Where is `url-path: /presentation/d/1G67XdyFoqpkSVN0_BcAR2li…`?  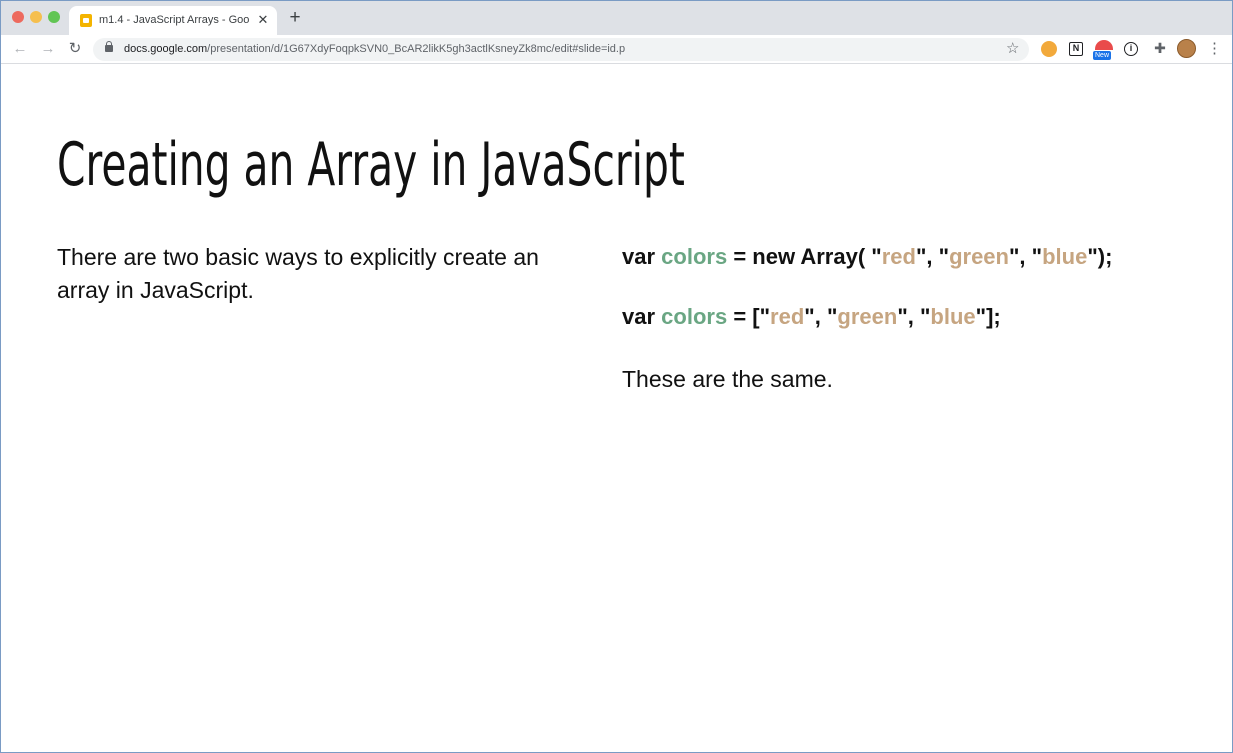 url-path: /presentation/d/1G67XdyFoqpkSVN0_BcAR2li… is located at coordinates (416, 49).